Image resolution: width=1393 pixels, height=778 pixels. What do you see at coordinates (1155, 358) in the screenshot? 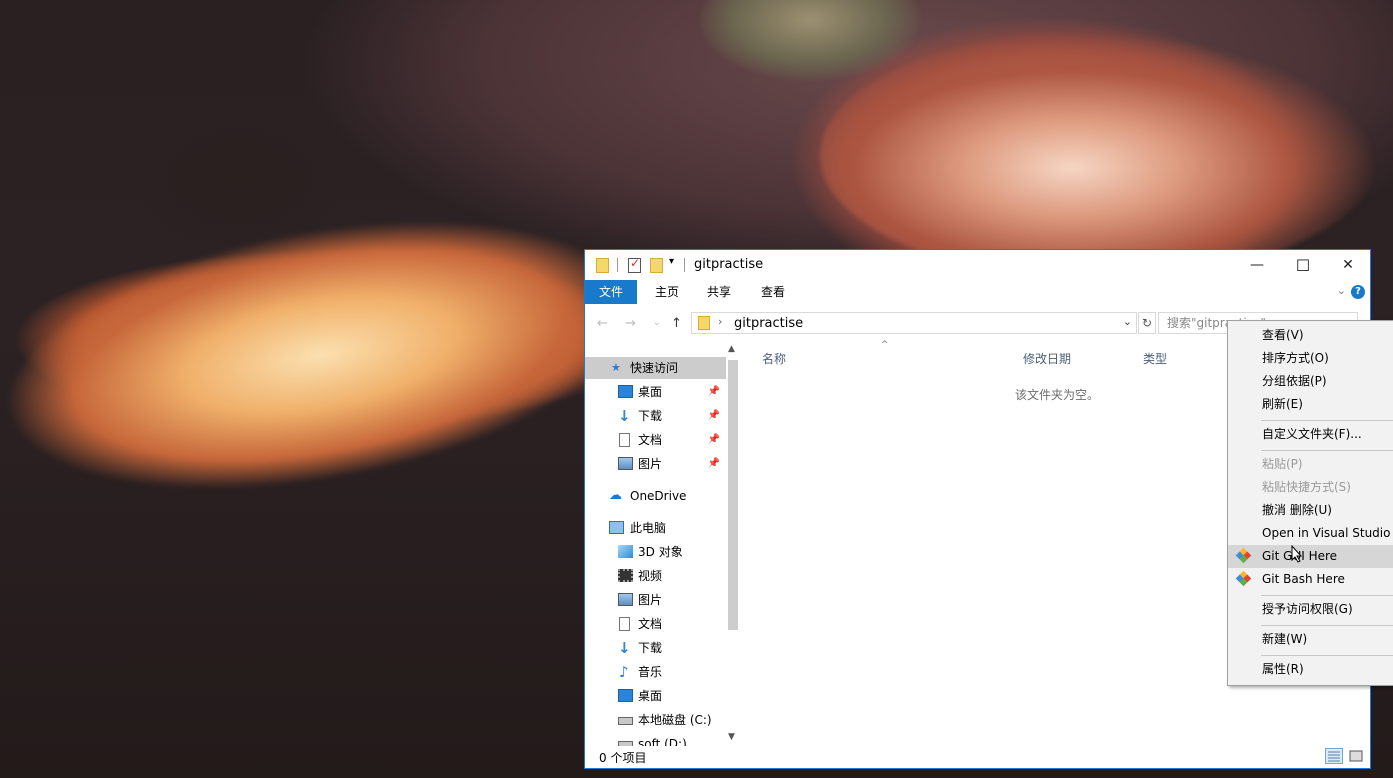
I see `column-header-type: 类型` at bounding box center [1155, 358].